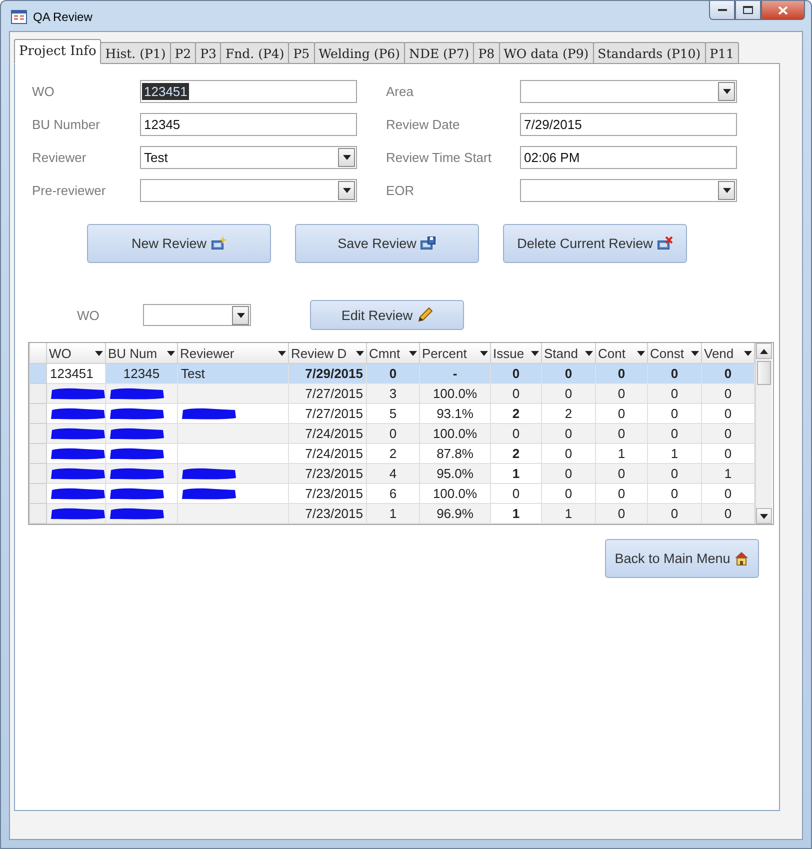 This screenshot has width=812, height=849. Describe the element at coordinates (764, 373) in the screenshot. I see `scrollbar-thumb` at that location.